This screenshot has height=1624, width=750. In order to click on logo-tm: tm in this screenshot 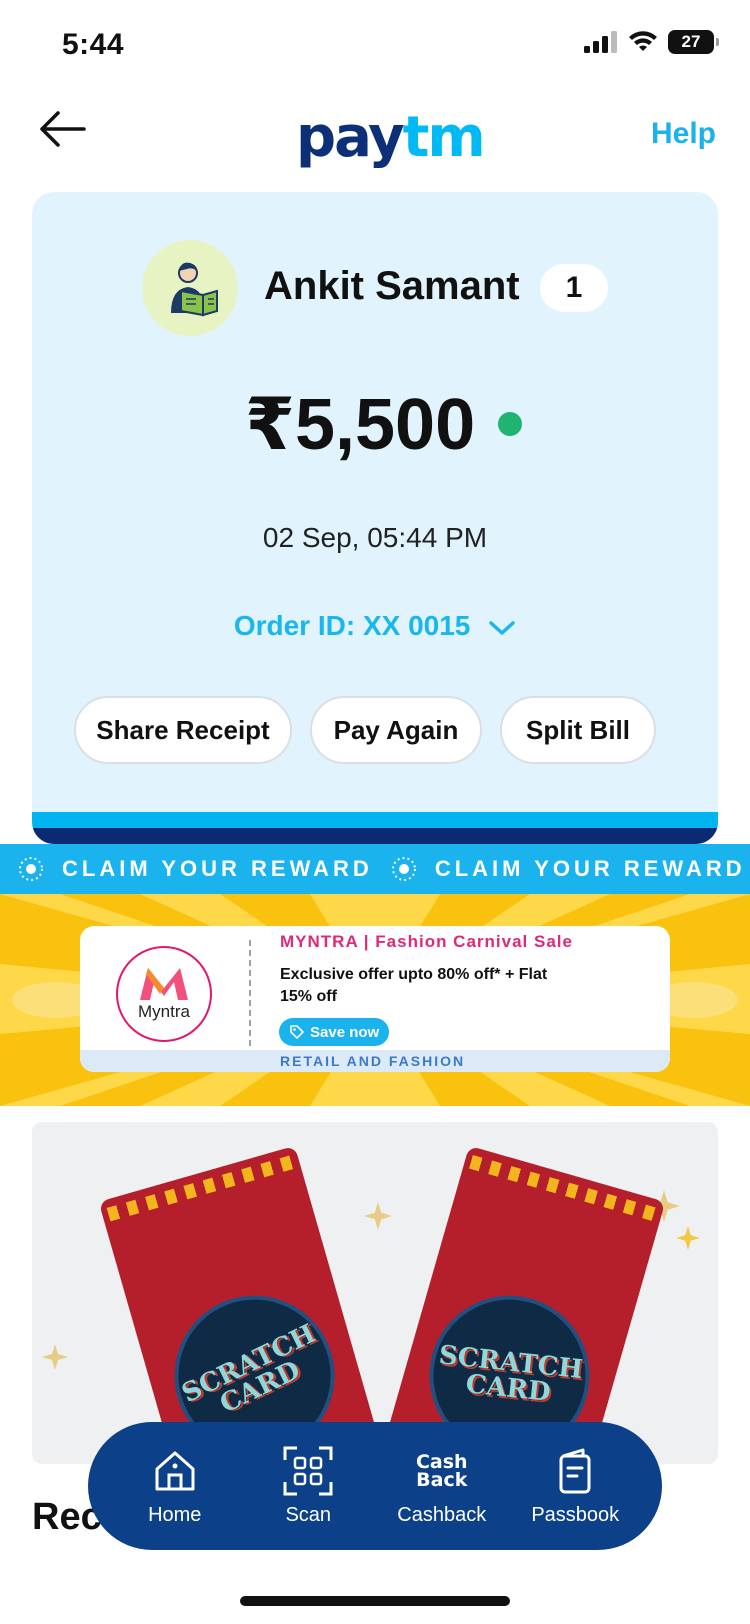, I will do `click(444, 137)`.